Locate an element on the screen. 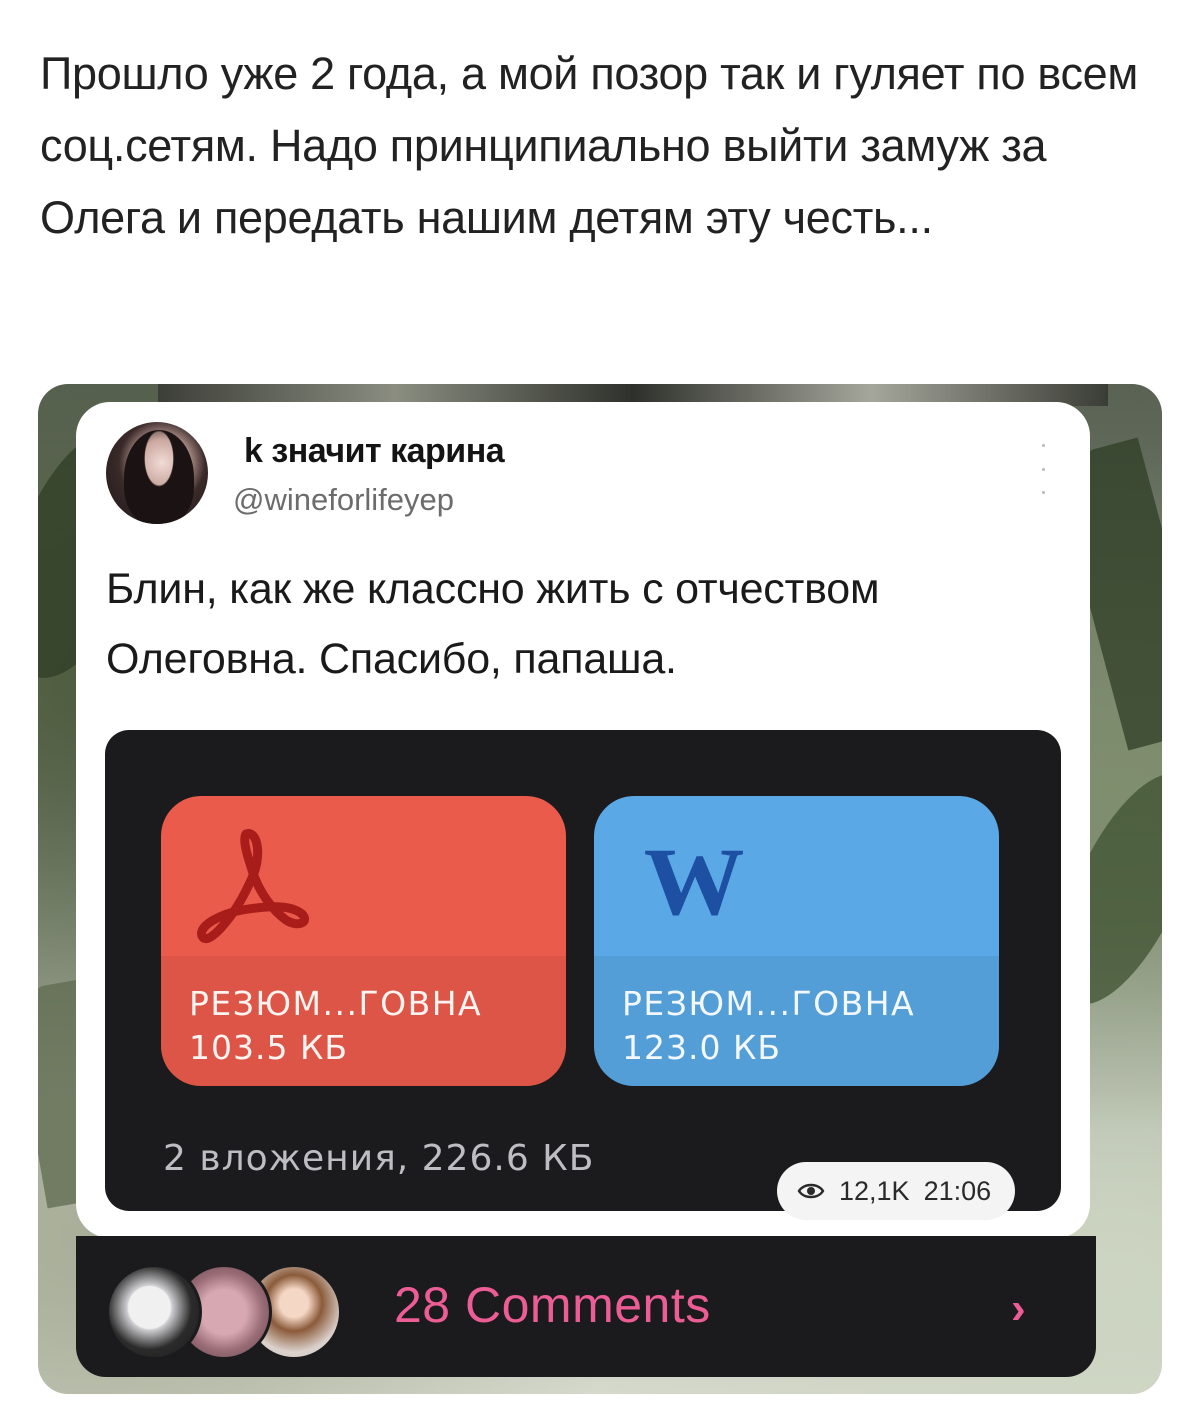 This screenshot has height=1423, width=1200. comments-count-link: 28 Comments is located at coordinates (552, 1305).